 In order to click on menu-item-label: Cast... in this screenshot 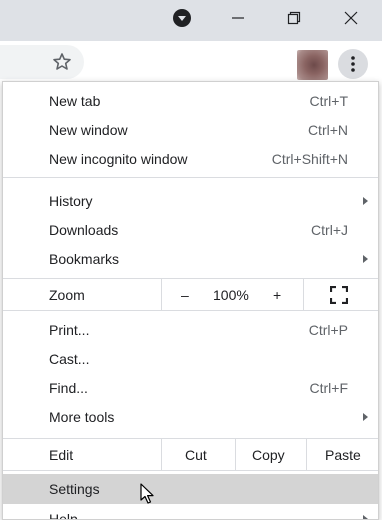, I will do `click(69, 358)`.